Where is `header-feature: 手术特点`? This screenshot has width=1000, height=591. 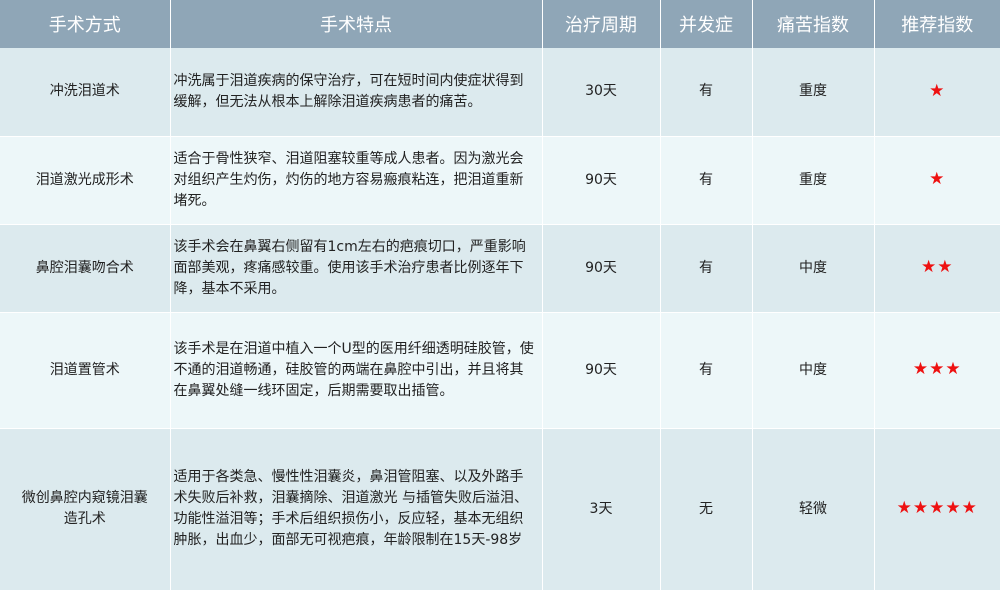 header-feature: 手术特点 is located at coordinates (356, 24).